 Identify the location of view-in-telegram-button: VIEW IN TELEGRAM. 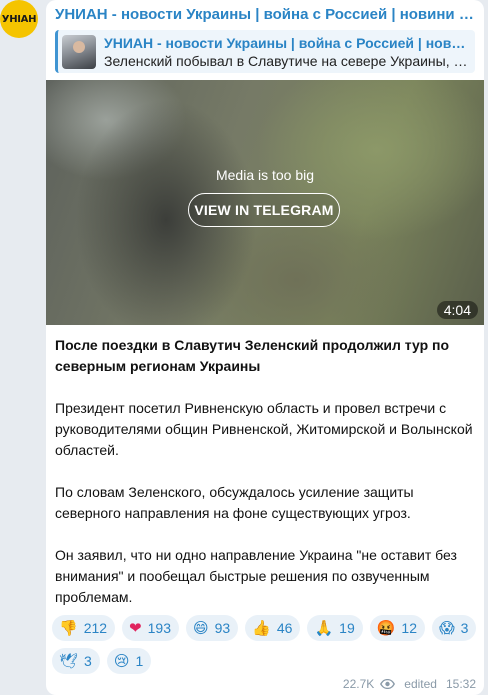
(264, 210).